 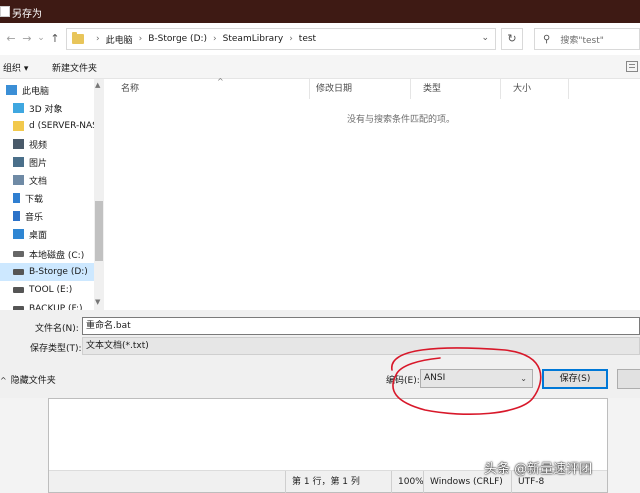 I want to click on scroll-down-icon: ▼, so click(x=97, y=302).